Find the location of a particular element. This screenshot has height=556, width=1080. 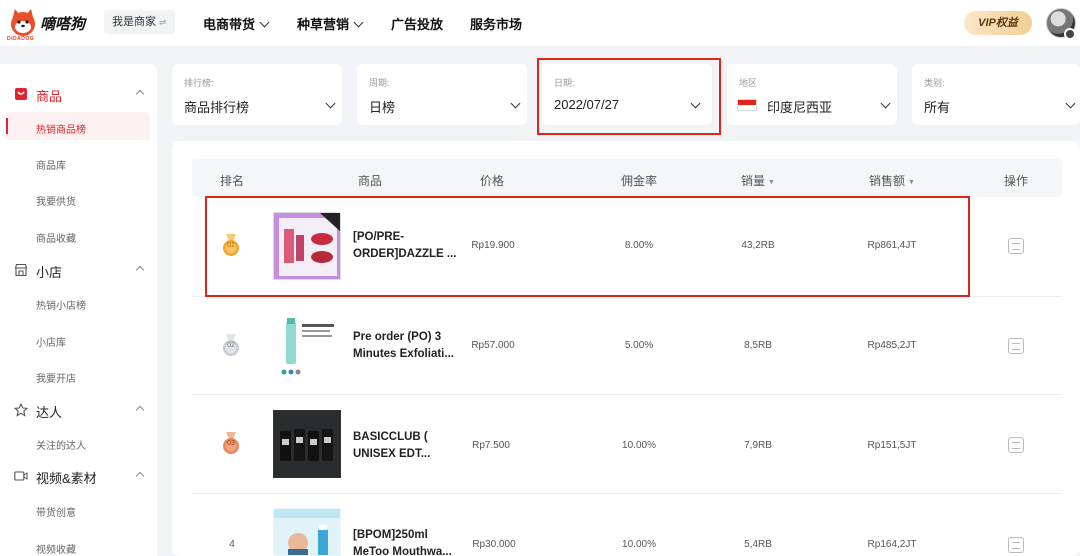

sidebar-item-video-favorites: 视频收藏 is located at coordinates (56, 548).